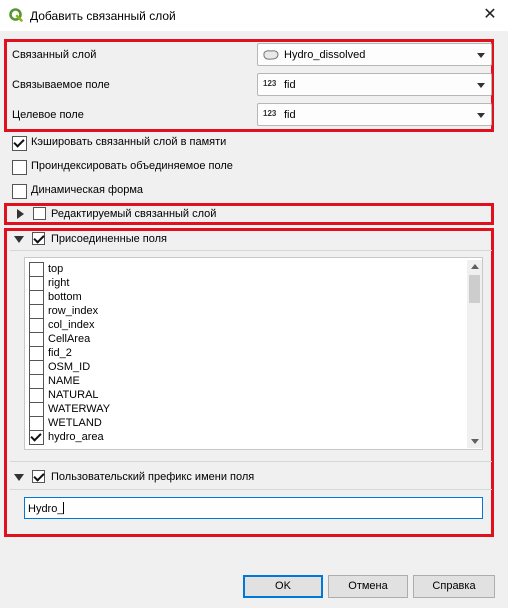 The width and height of the screenshot is (508, 608). Describe the element at coordinates (368, 586) in the screenshot. I see `cancel-button: Отмена` at that location.